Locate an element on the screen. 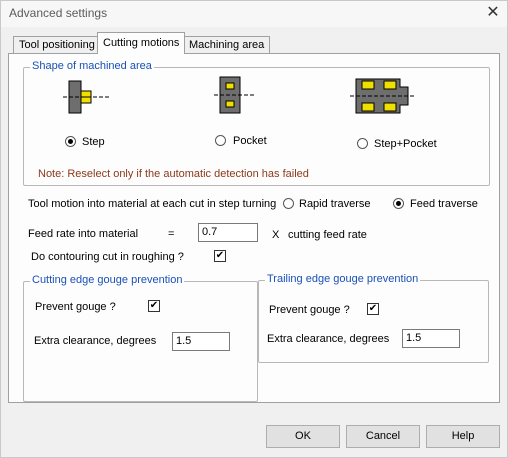  feed-rate-unit: cutting feed rate is located at coordinates (327, 235).